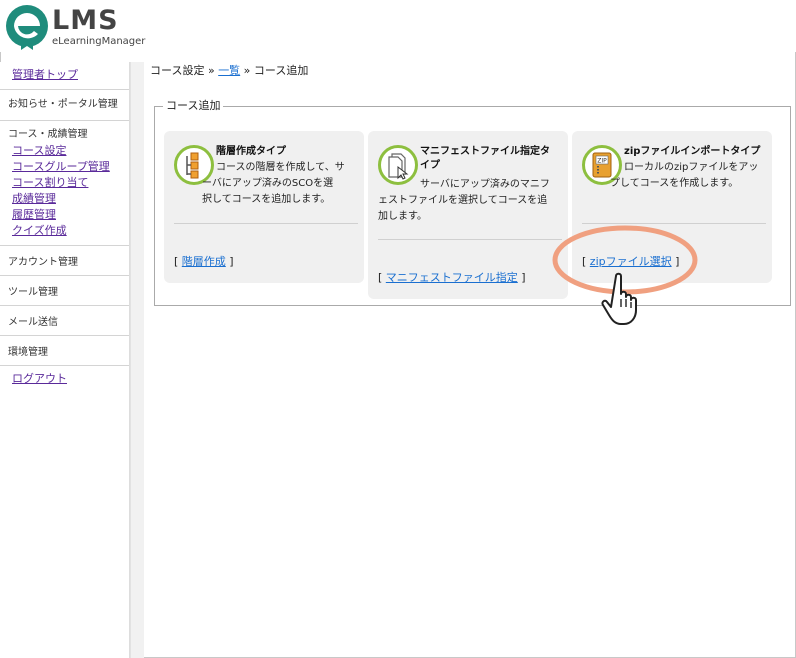 This screenshot has height=658, width=796. What do you see at coordinates (99, 41) in the screenshot?
I see `logo-subtitle: eLearningManager` at bounding box center [99, 41].